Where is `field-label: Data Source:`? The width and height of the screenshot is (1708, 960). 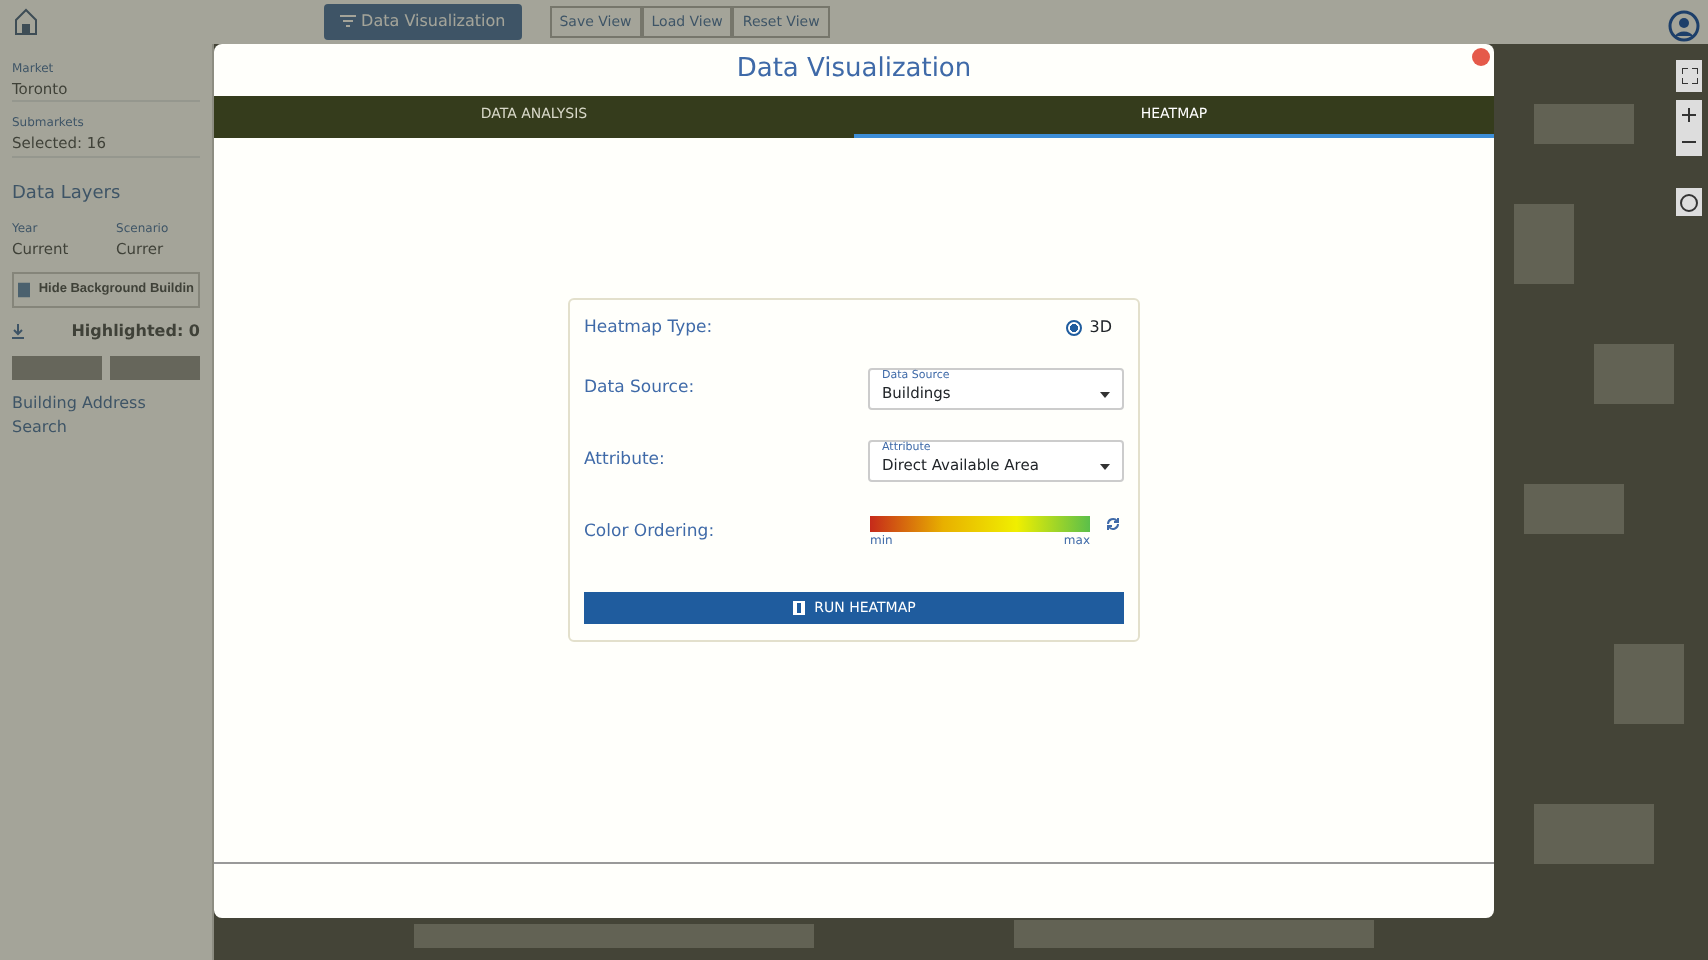
field-label: Data Source: is located at coordinates (639, 388).